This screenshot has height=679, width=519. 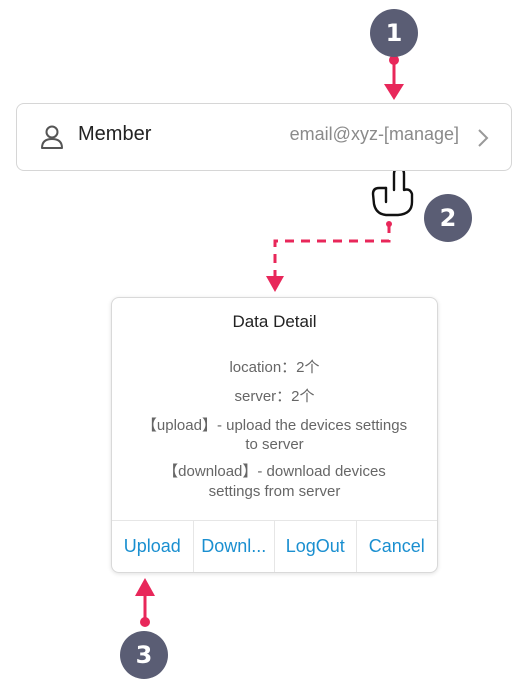 I want to click on server-count: server：2个, so click(x=274, y=396).